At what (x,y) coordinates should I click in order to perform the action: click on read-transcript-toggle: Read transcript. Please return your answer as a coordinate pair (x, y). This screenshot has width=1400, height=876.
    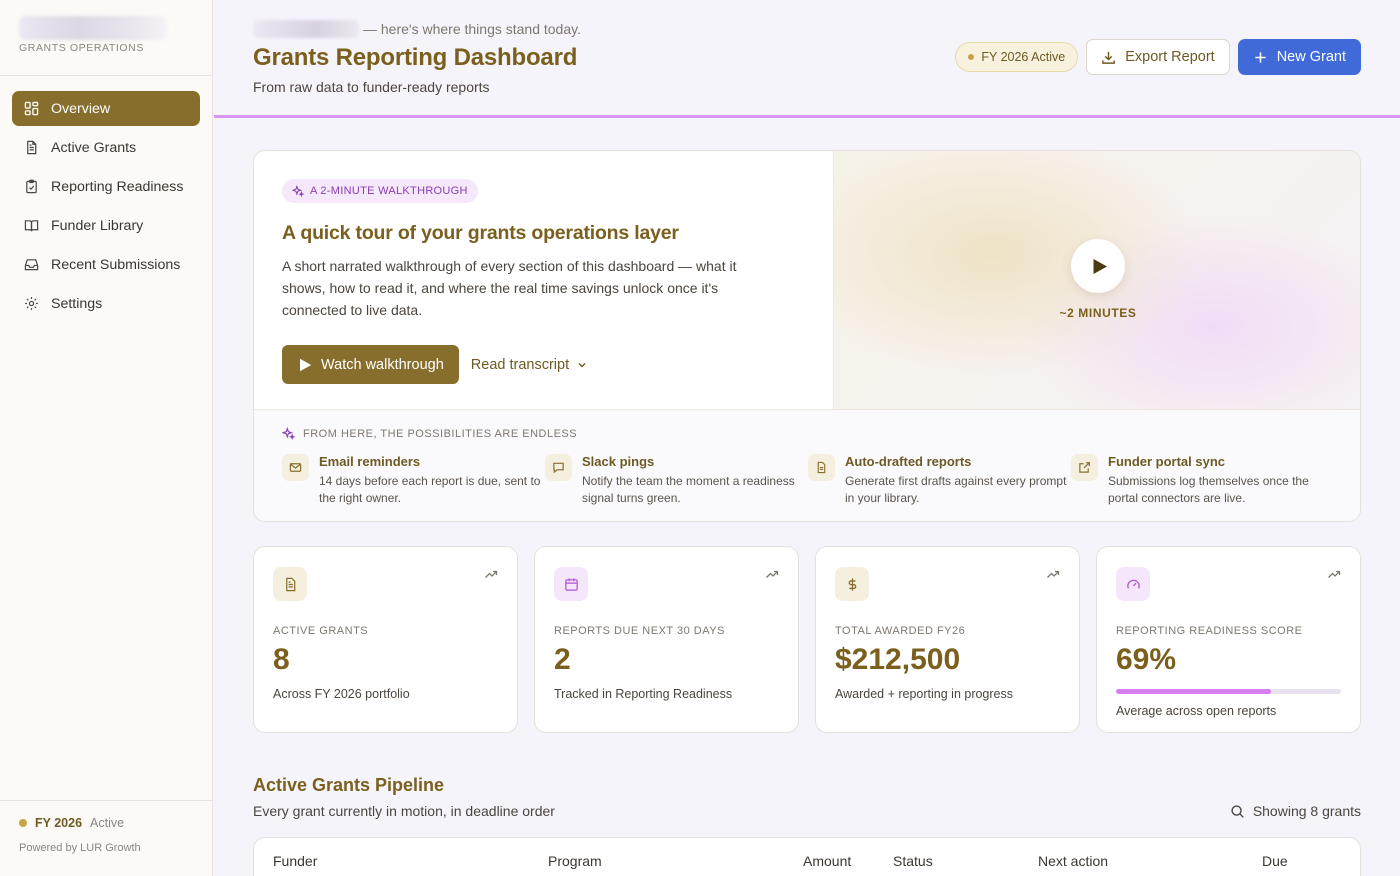
    Looking at the image, I should click on (529, 365).